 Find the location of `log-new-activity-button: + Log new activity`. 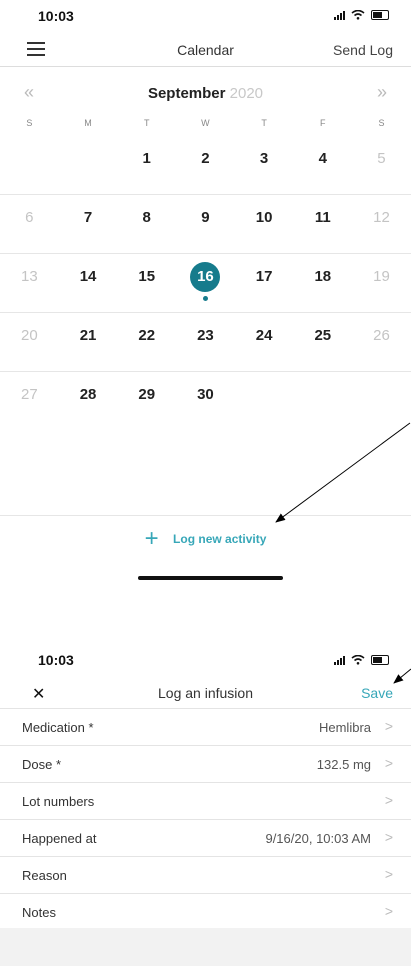

log-new-activity-button: + Log new activity is located at coordinates (205, 538).